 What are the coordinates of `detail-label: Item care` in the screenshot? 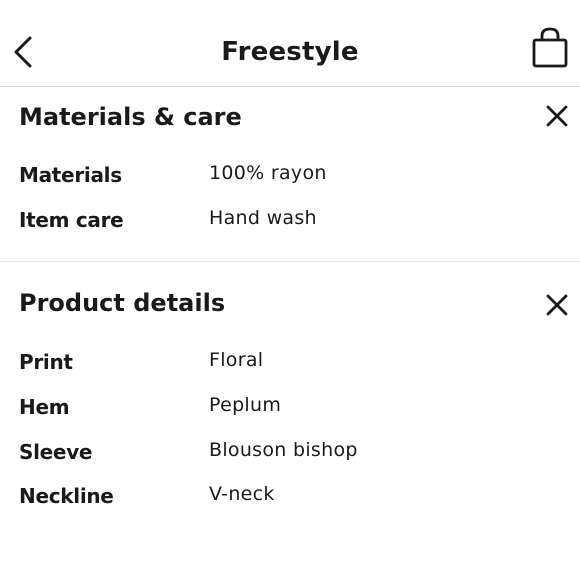 It's located at (71, 220).